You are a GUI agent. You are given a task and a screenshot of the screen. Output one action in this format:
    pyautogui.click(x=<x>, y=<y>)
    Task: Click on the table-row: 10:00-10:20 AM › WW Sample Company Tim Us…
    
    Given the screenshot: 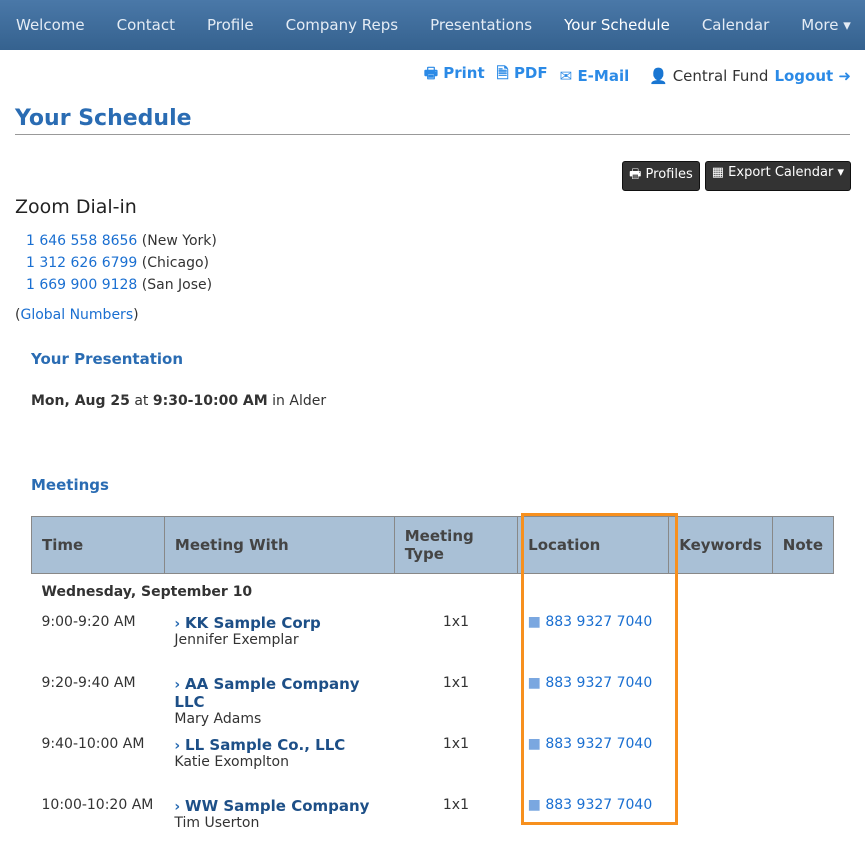 What is the action you would take?
    pyautogui.click(x=433, y=827)
    